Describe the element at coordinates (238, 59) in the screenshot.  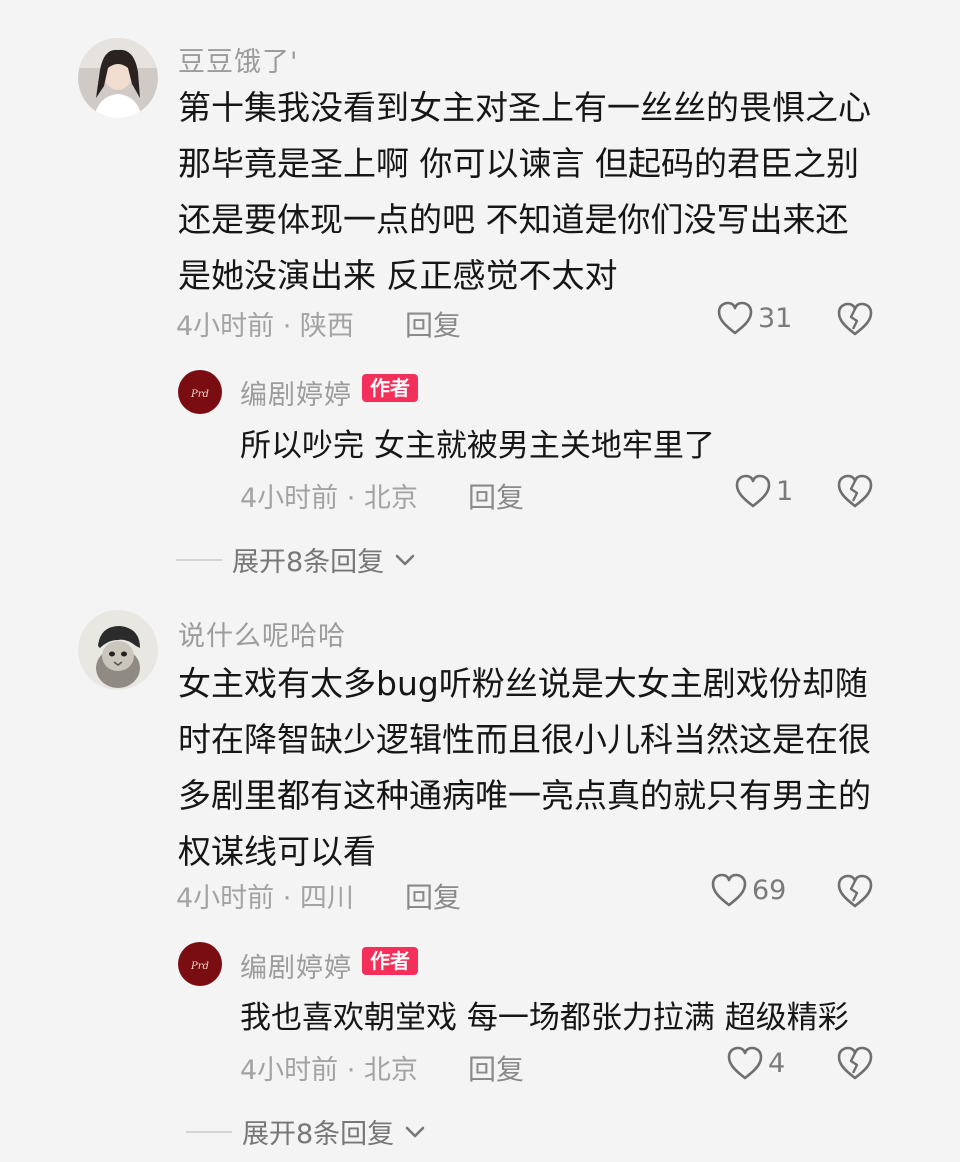
I see `comment-username: 豆豆饿了'` at that location.